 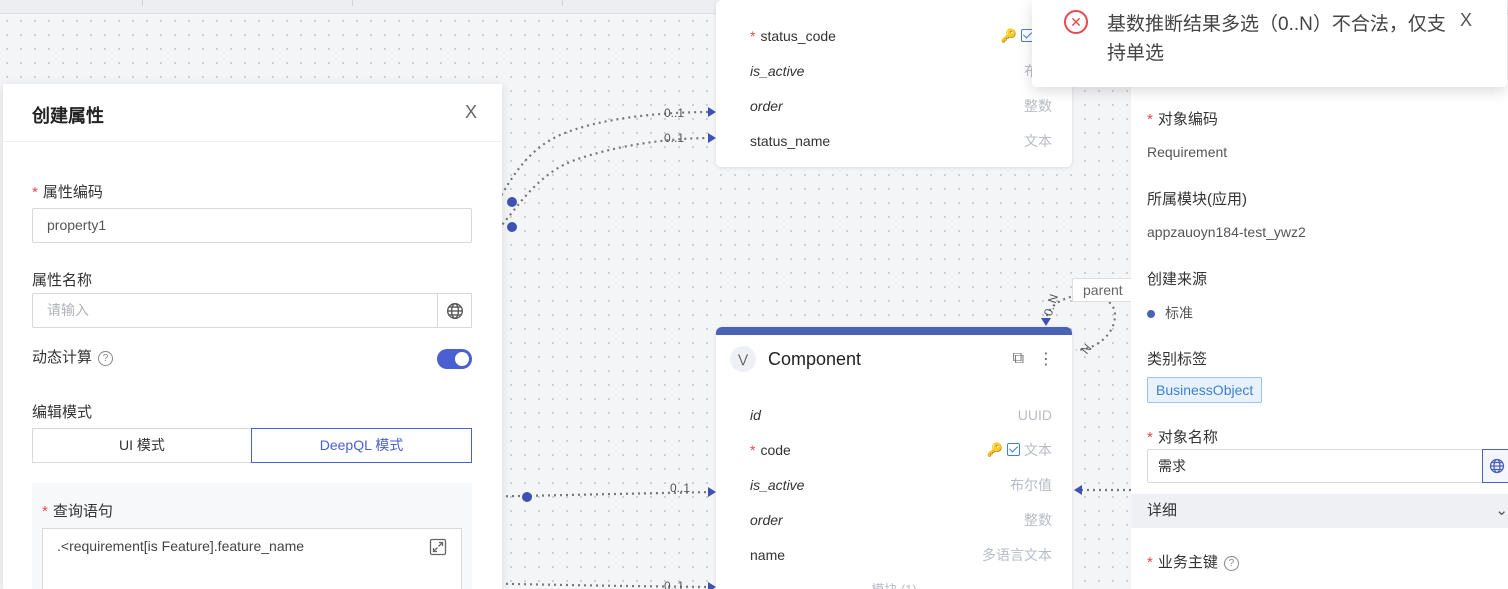 What do you see at coordinates (1319, 511) in the screenshot?
I see `detail-section-header: 详细 ⌄` at bounding box center [1319, 511].